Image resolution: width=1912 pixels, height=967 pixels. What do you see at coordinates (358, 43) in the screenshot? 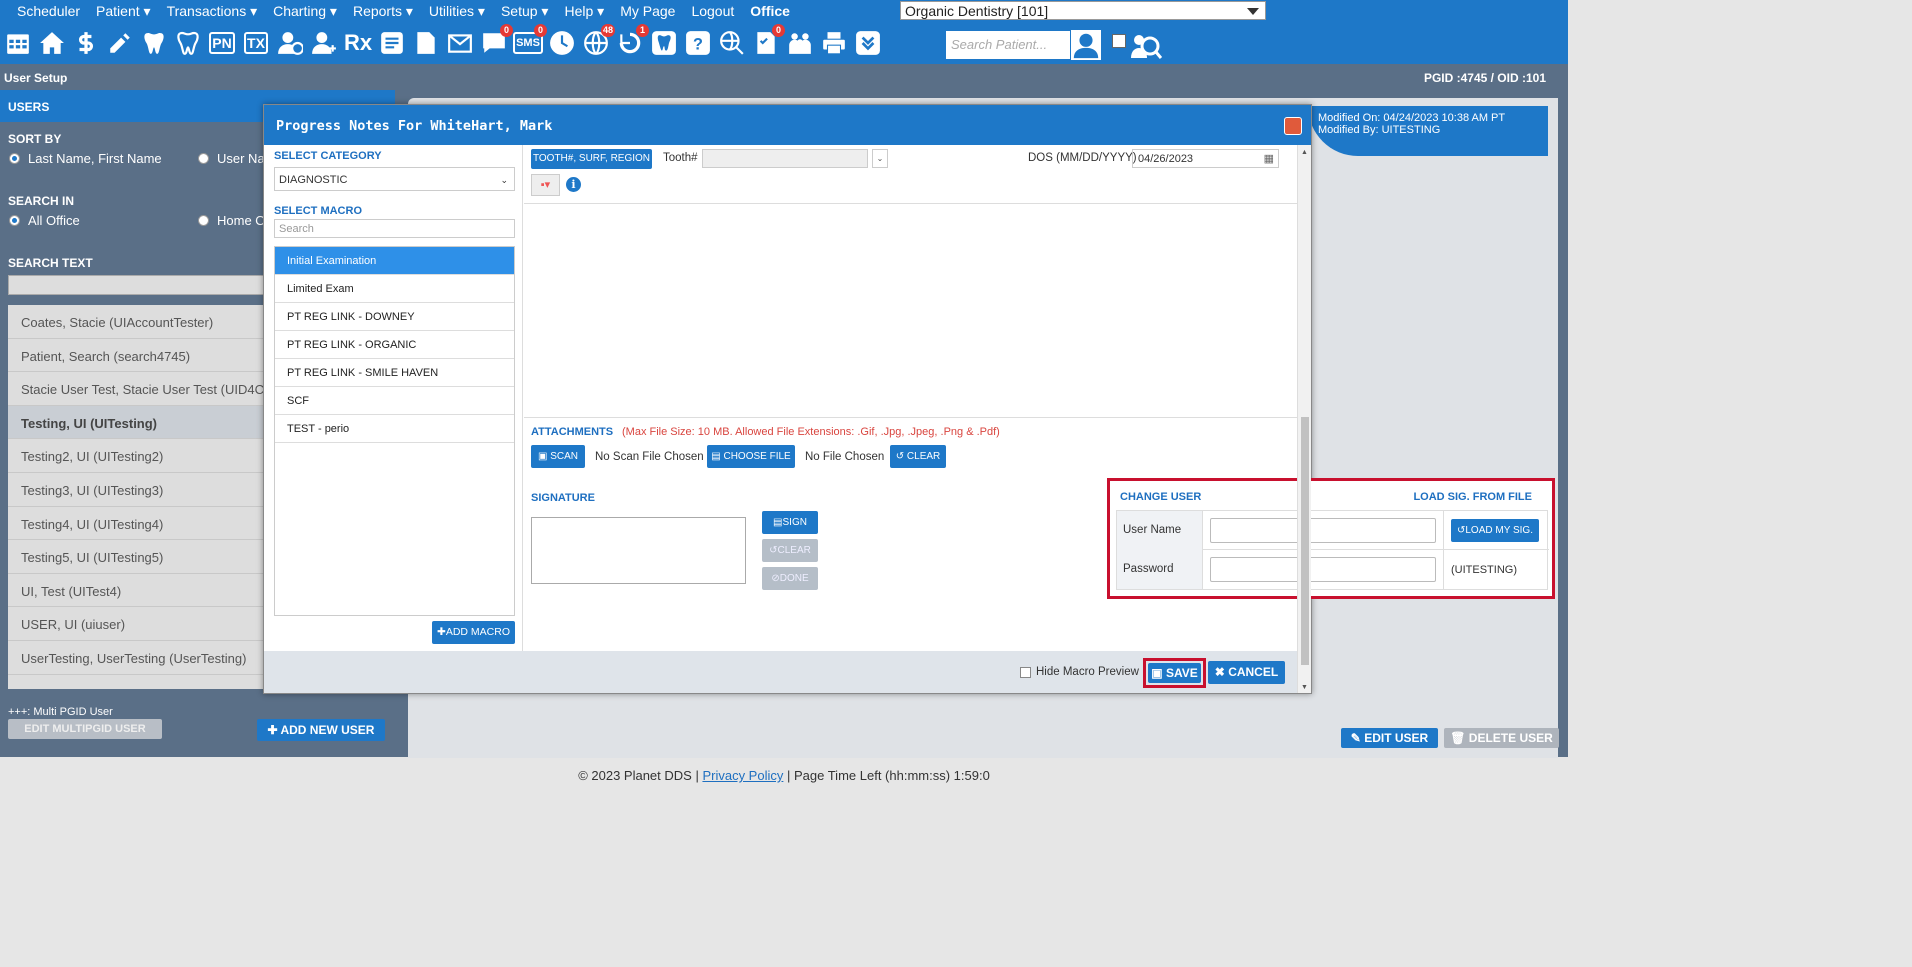
I see `rx-icon: Rx` at bounding box center [358, 43].